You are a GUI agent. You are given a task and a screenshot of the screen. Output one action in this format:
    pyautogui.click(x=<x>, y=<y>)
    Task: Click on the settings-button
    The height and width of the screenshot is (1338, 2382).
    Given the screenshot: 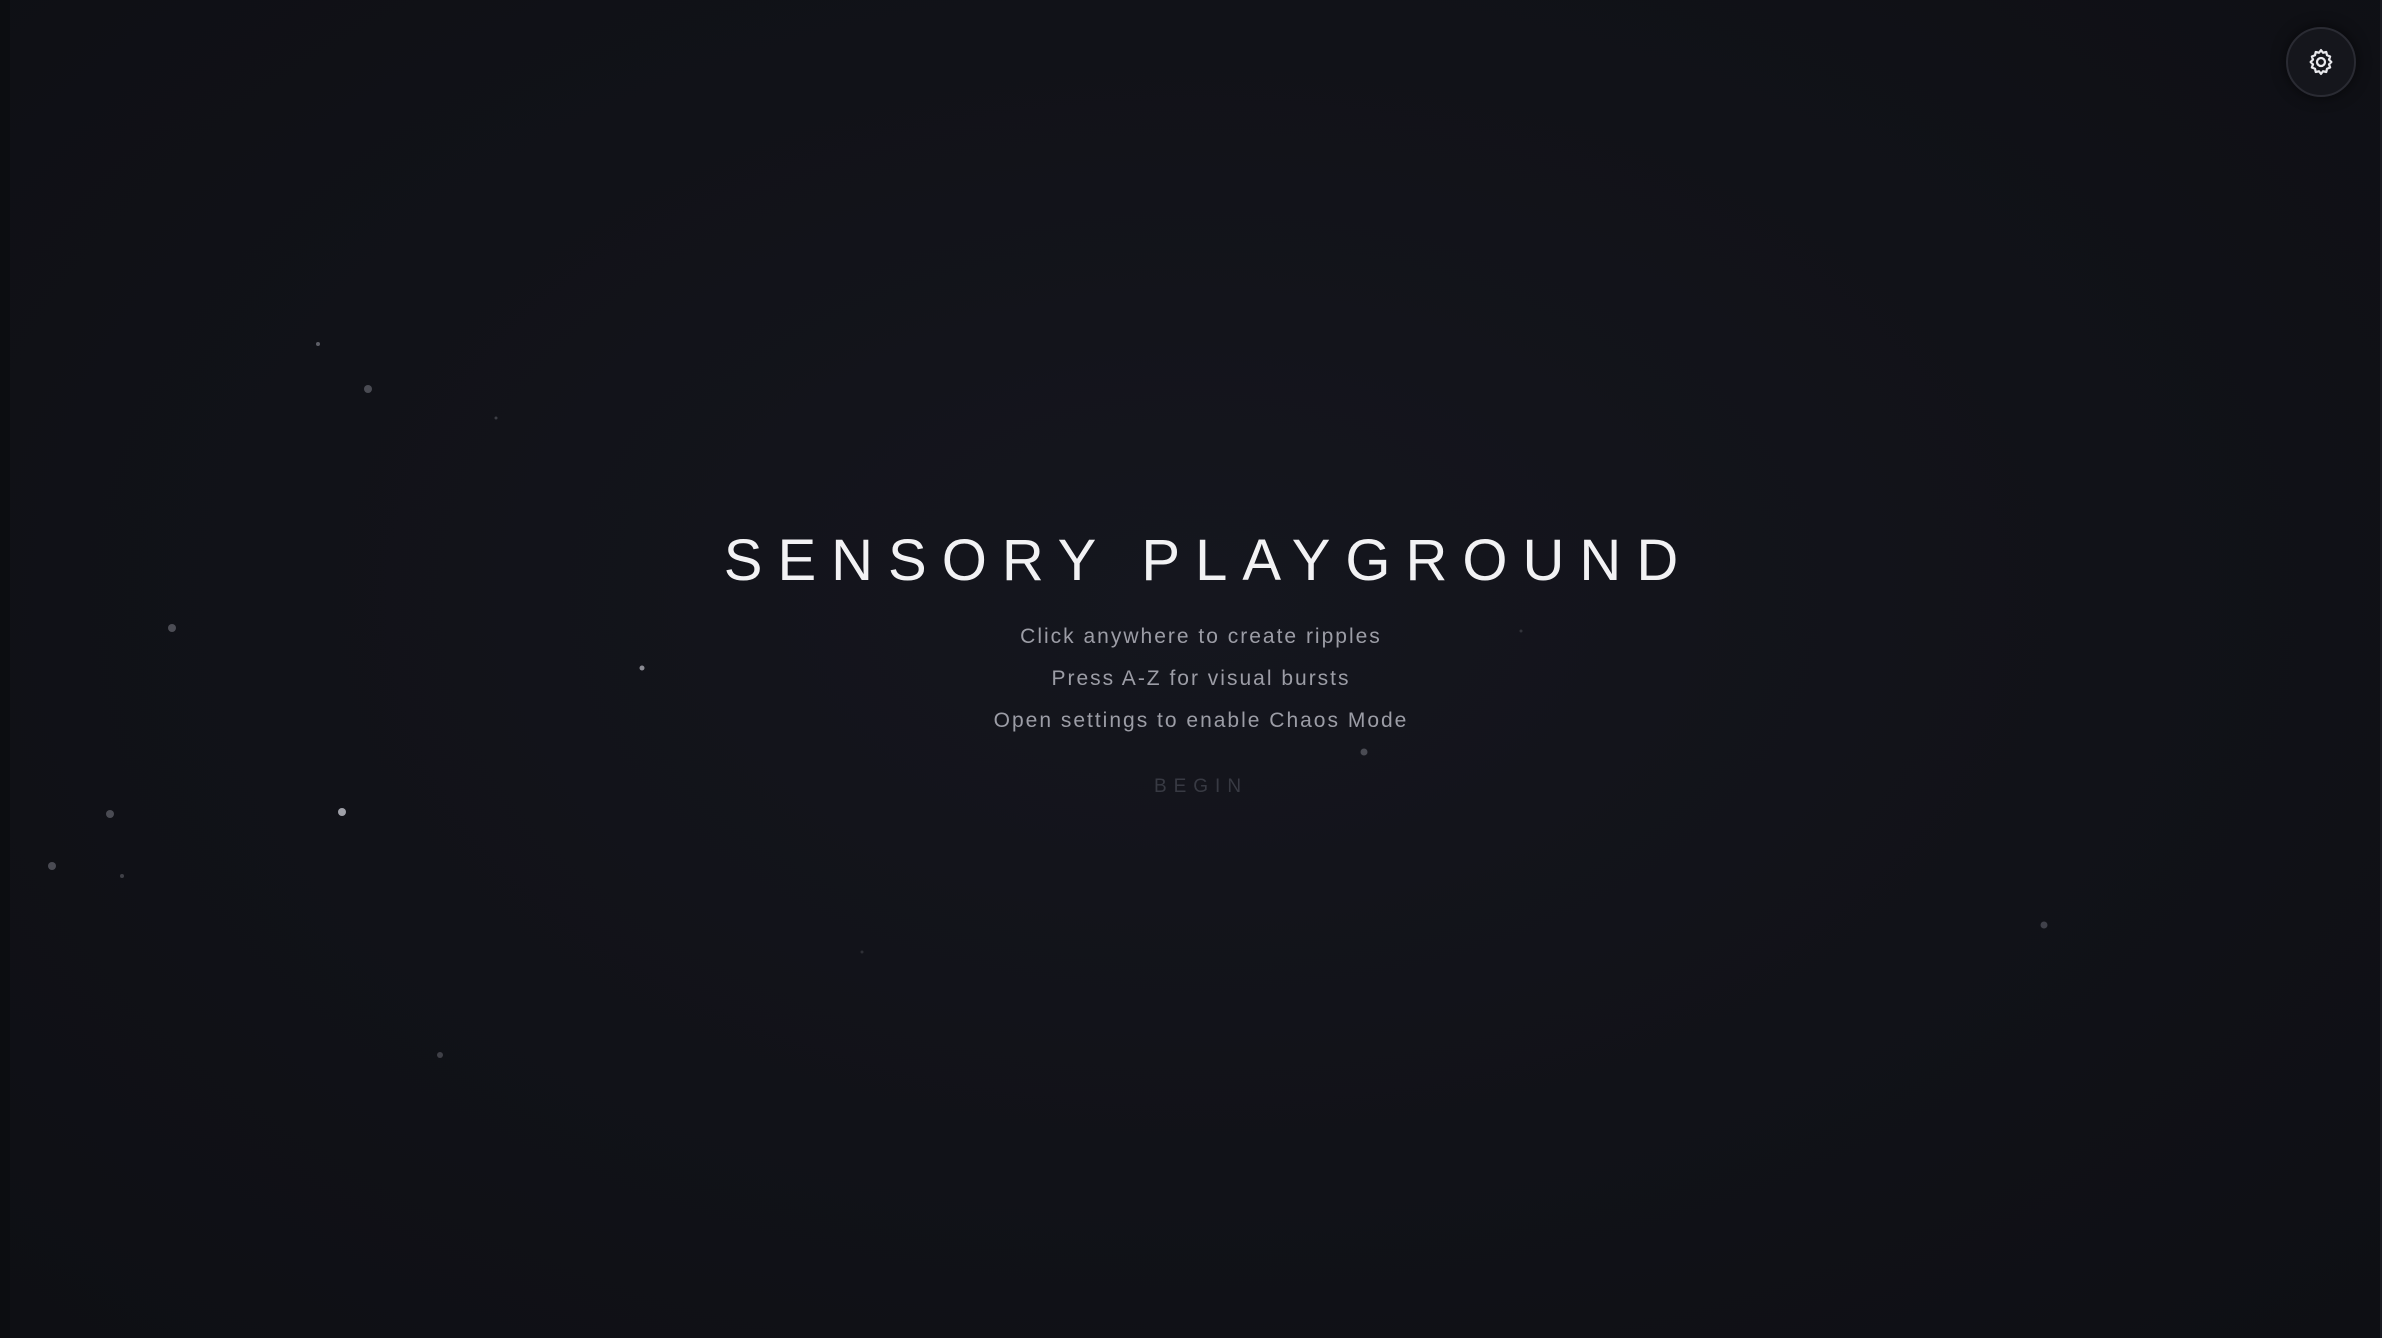 What is the action you would take?
    pyautogui.click(x=2321, y=62)
    